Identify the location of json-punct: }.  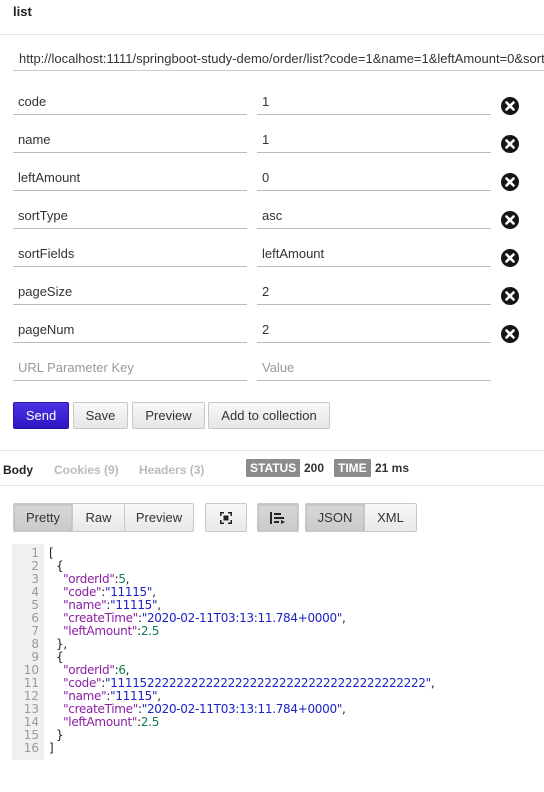
(56, 735).